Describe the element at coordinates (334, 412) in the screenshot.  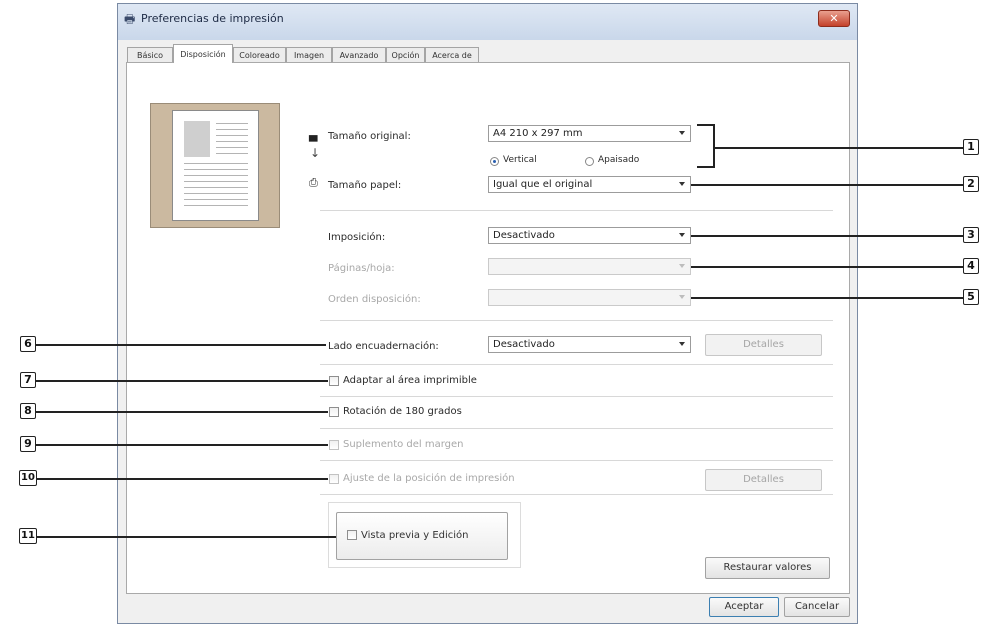
I see `rotate-180-checkbox` at that location.